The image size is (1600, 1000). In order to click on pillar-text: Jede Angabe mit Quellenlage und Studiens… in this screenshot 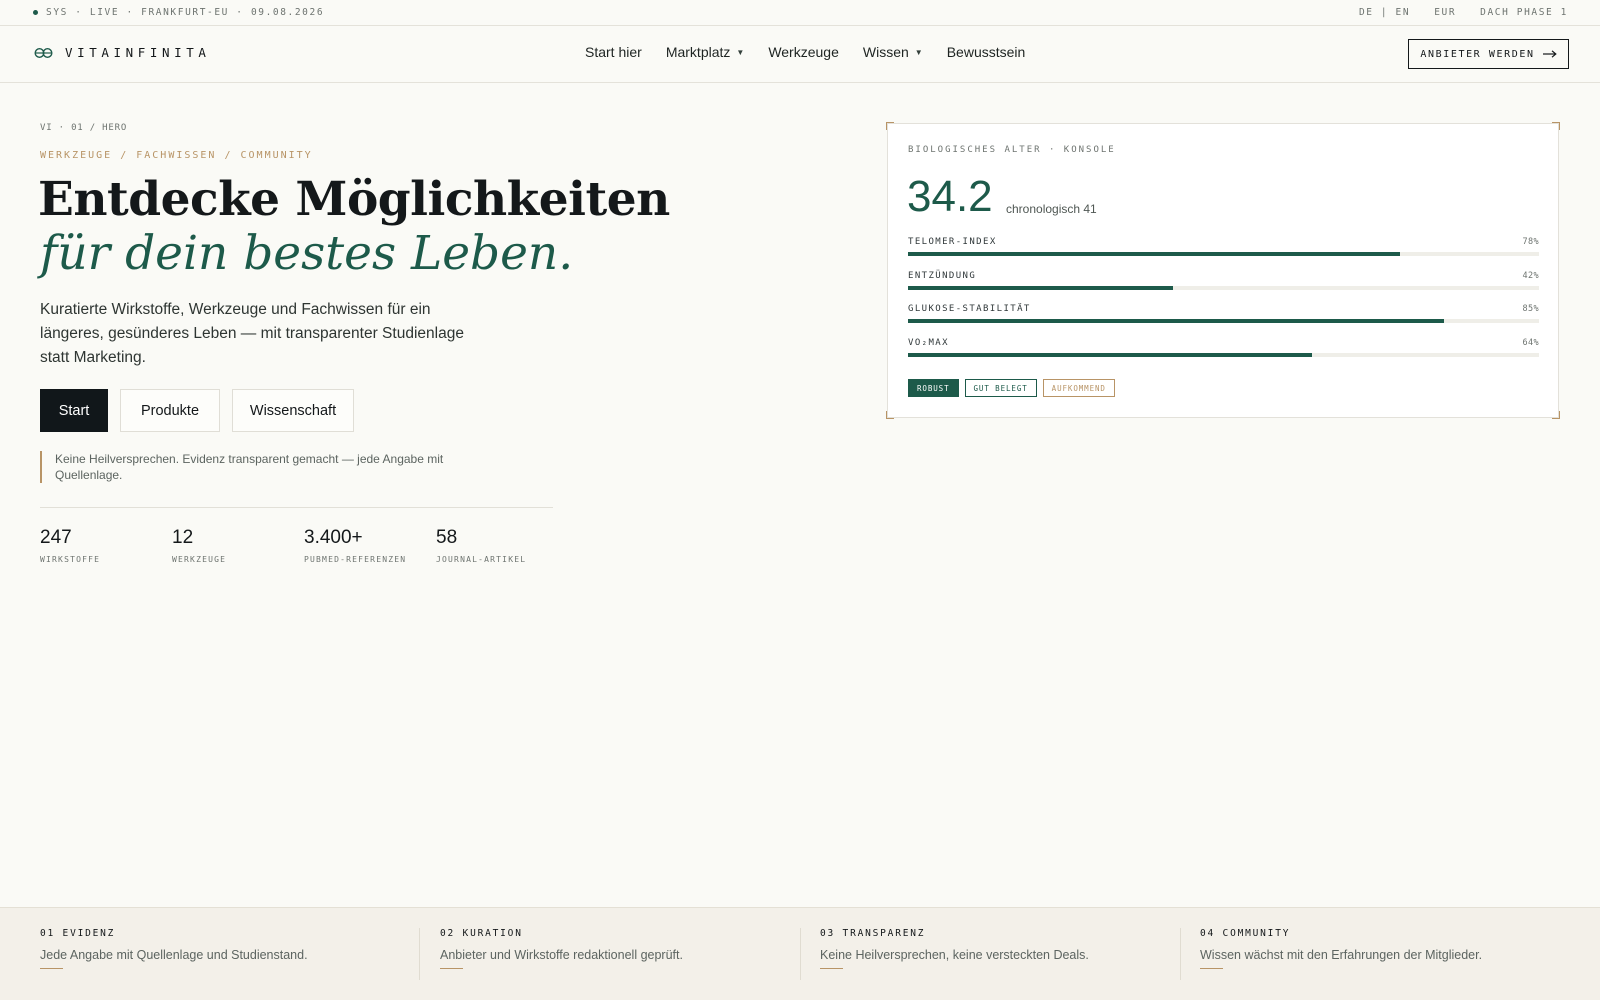, I will do `click(174, 955)`.